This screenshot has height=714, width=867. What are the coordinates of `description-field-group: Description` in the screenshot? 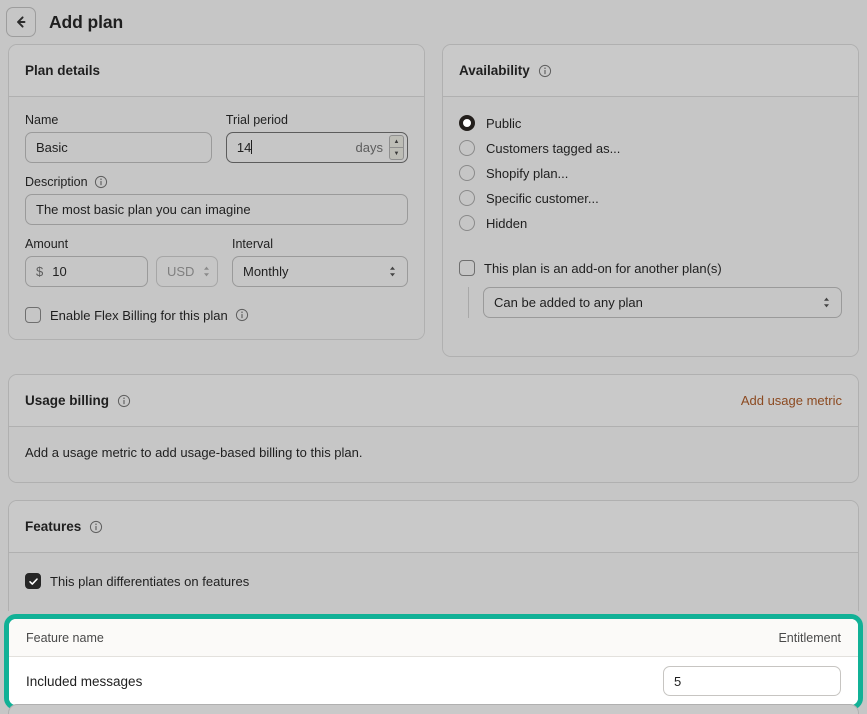 It's located at (216, 200).